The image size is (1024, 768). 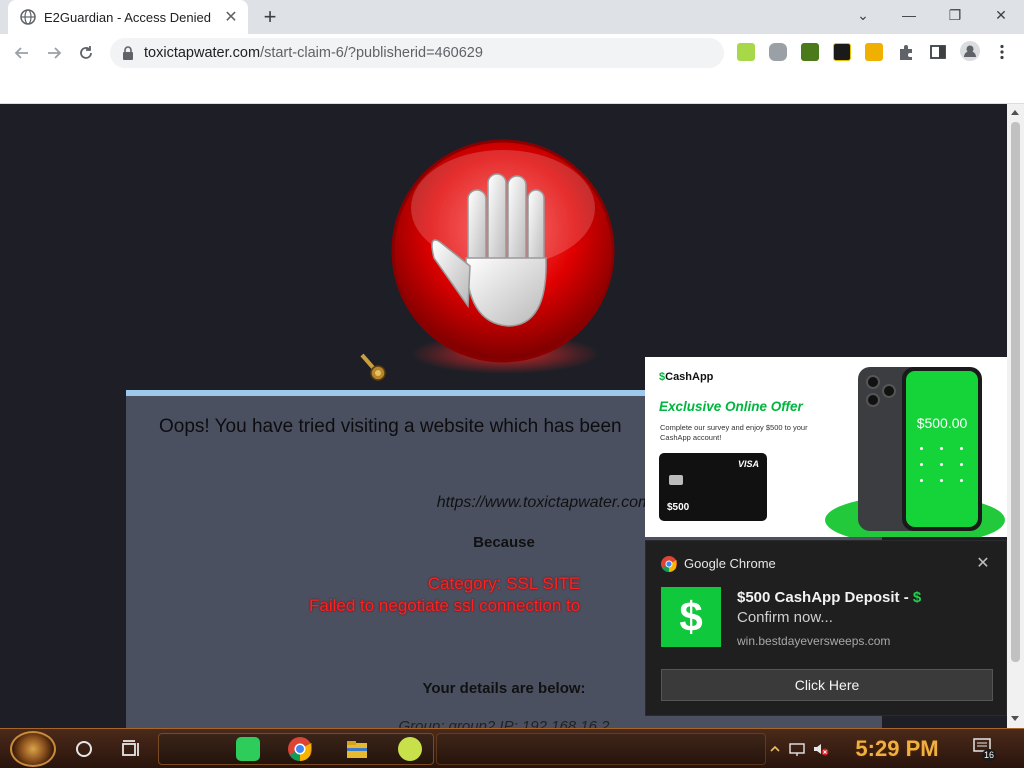 What do you see at coordinates (689, 377) in the screenshot?
I see `ad-brand-text: CashApp` at bounding box center [689, 377].